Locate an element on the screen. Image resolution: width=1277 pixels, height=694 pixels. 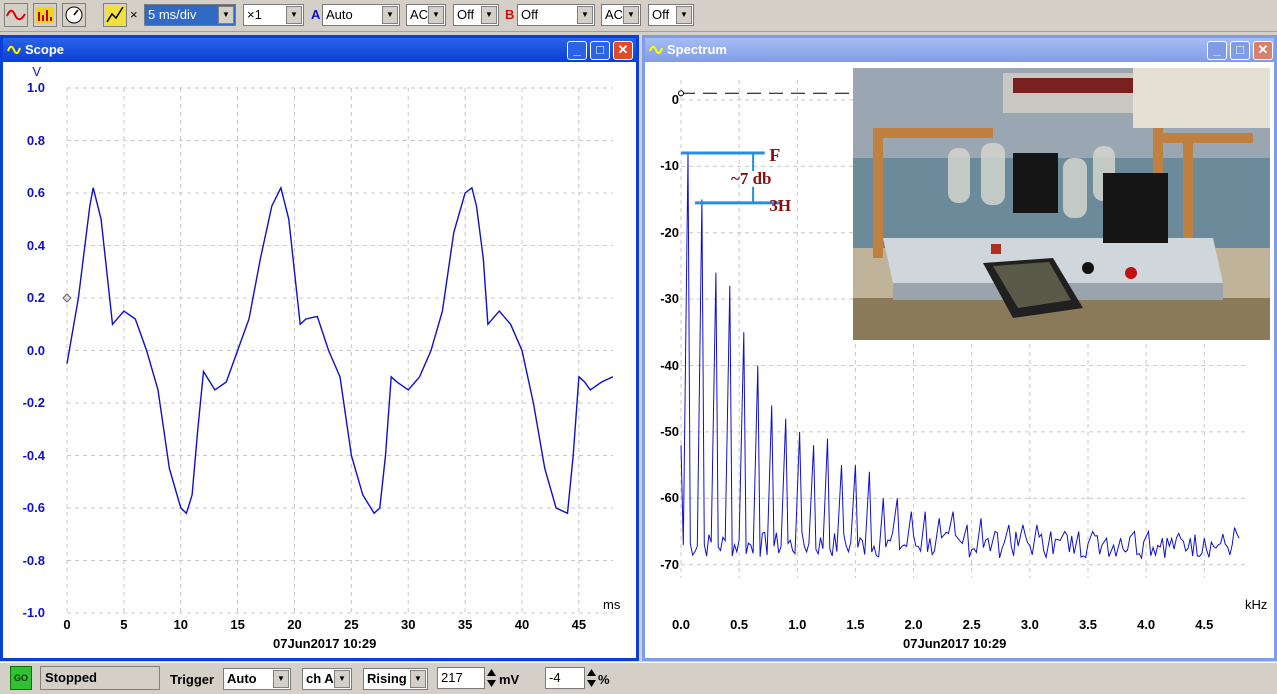
spectrum-x-tick: 4.0 is located at coordinates (1146, 624).